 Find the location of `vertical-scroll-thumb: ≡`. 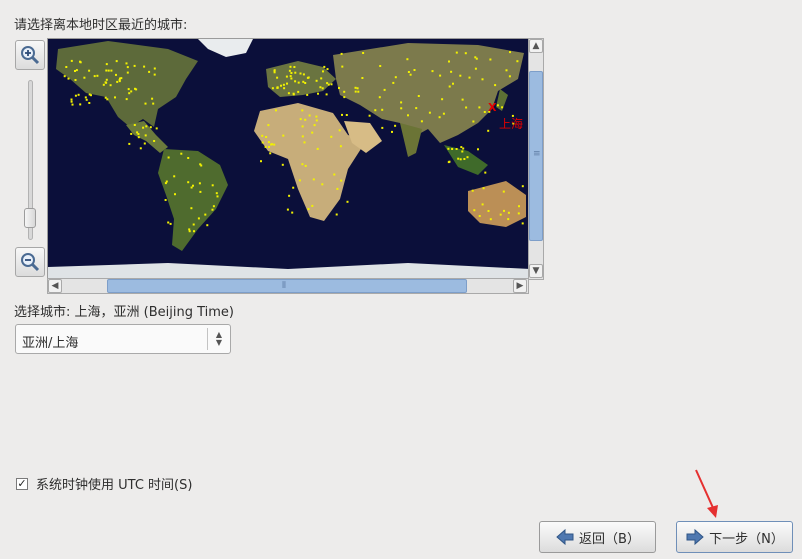

vertical-scroll-thumb: ≡ is located at coordinates (536, 156).